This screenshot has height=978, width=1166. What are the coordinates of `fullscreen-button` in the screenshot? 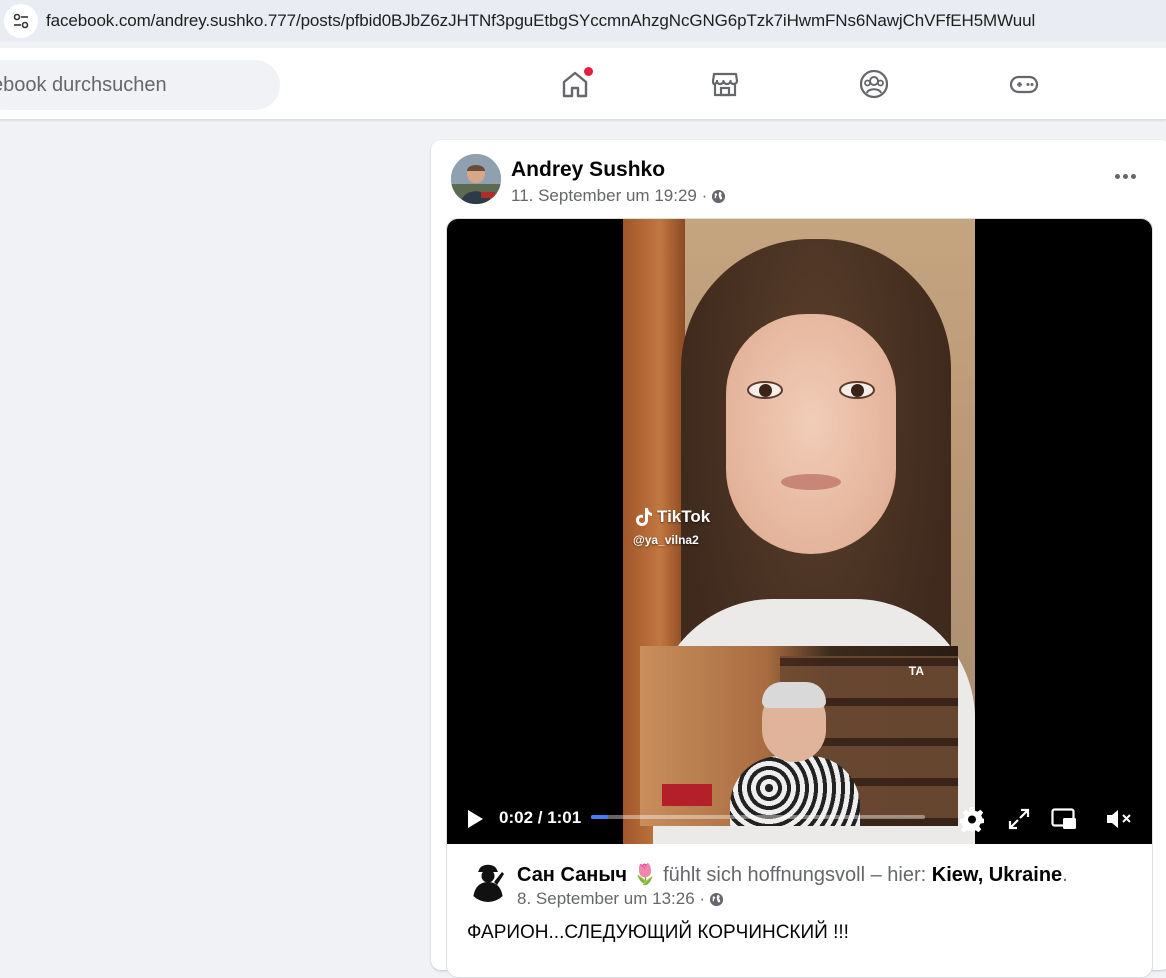 It's located at (1019, 819).